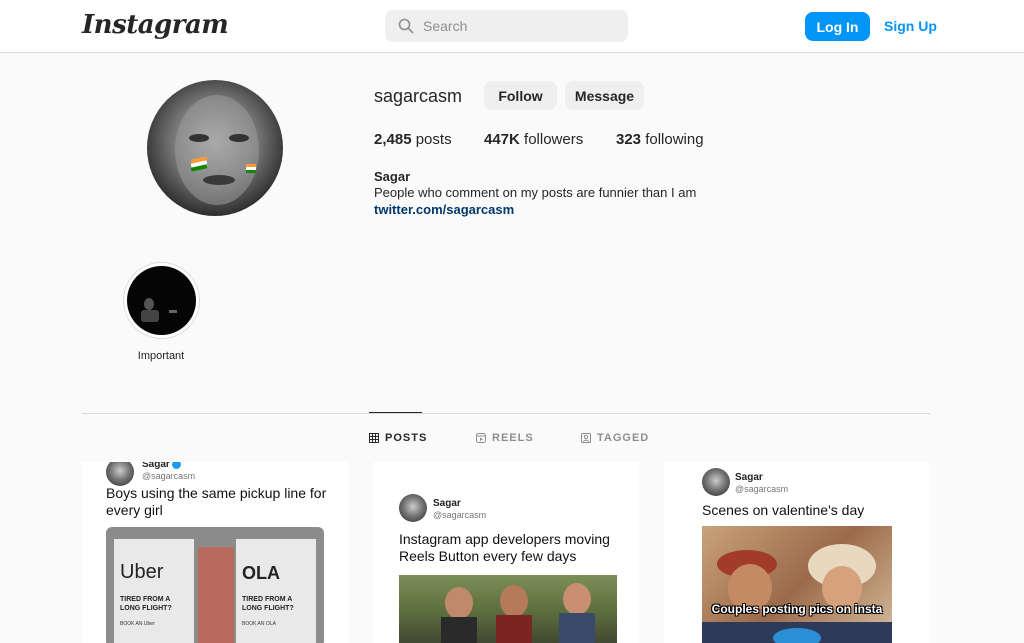 The height and width of the screenshot is (643, 1024). Describe the element at coordinates (176, 465) in the screenshot. I see `verified-badge-icon` at that location.